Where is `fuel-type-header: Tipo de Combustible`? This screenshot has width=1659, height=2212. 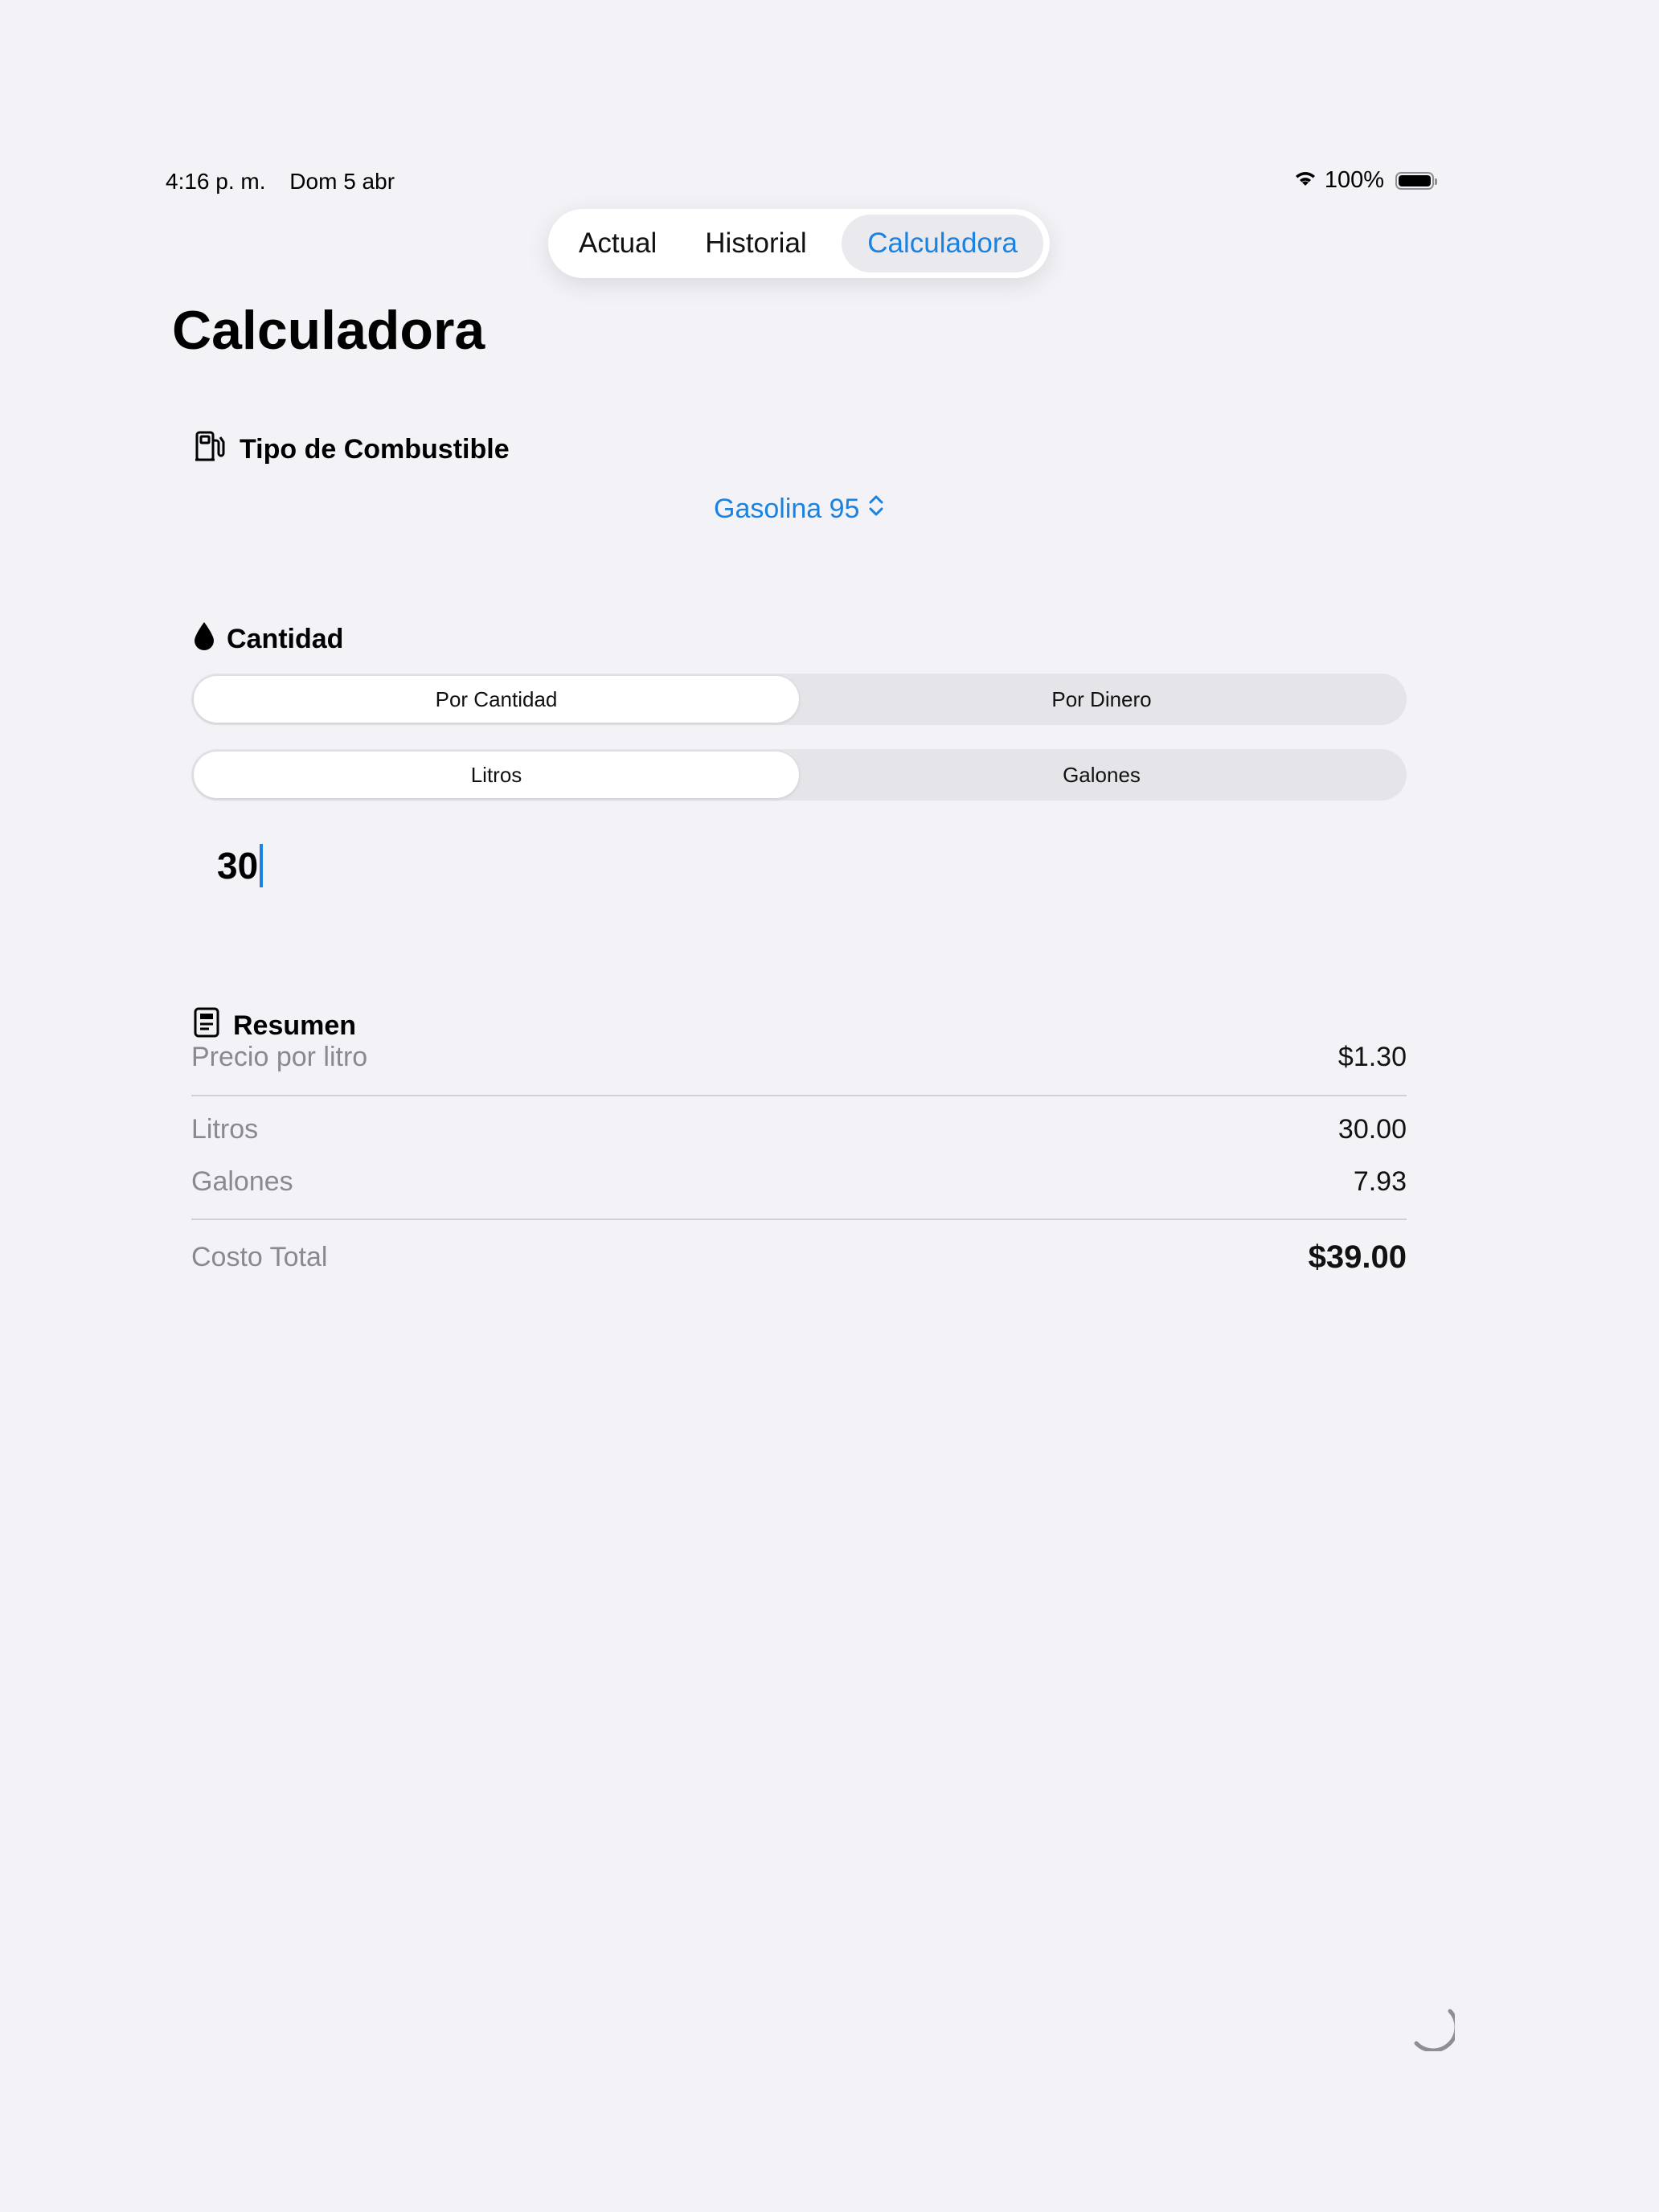
fuel-type-header: Tipo de Combustible is located at coordinates (351, 449).